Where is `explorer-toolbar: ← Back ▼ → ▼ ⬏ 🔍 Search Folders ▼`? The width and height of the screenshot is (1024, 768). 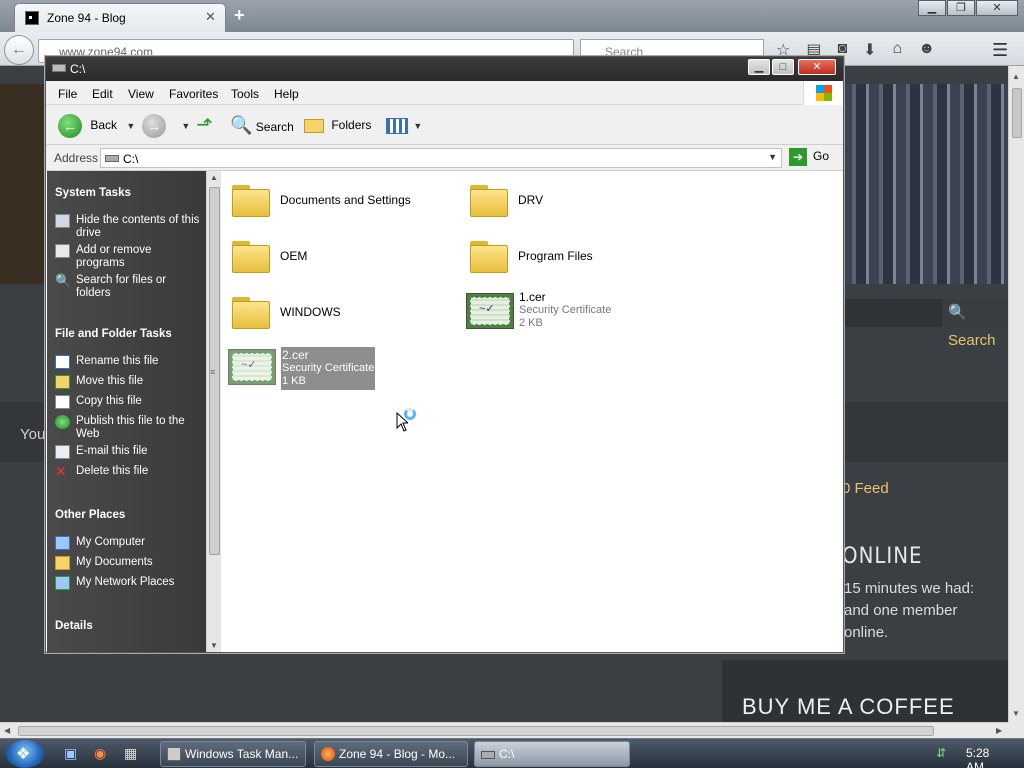
explorer-toolbar: ← Back ▼ → ▼ ⬏ 🔍 Search Folders ▼ is located at coordinates (444, 125).